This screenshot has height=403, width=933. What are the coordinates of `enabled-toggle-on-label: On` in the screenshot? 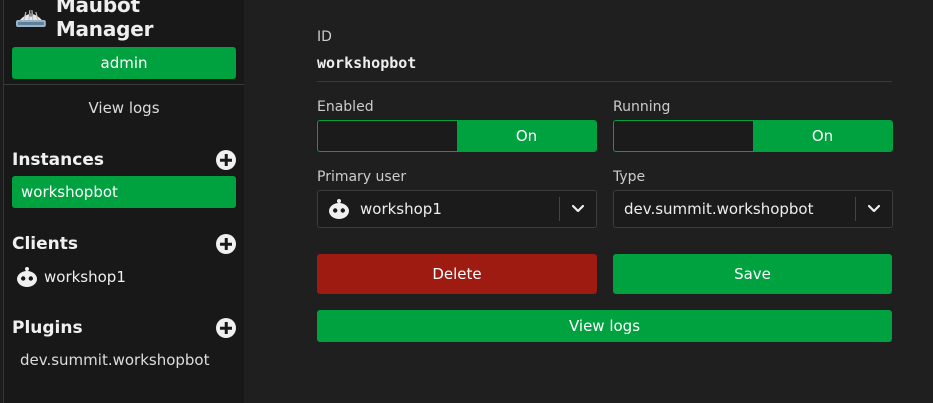 It's located at (526, 136).